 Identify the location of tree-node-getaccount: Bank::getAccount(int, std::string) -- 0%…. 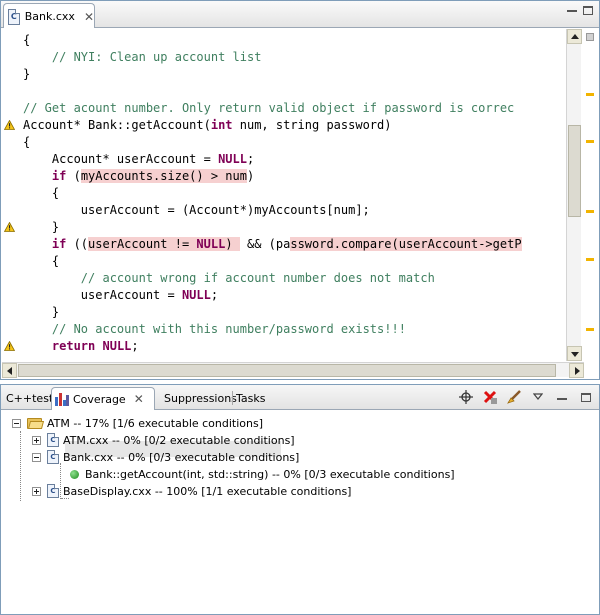
(262, 474).